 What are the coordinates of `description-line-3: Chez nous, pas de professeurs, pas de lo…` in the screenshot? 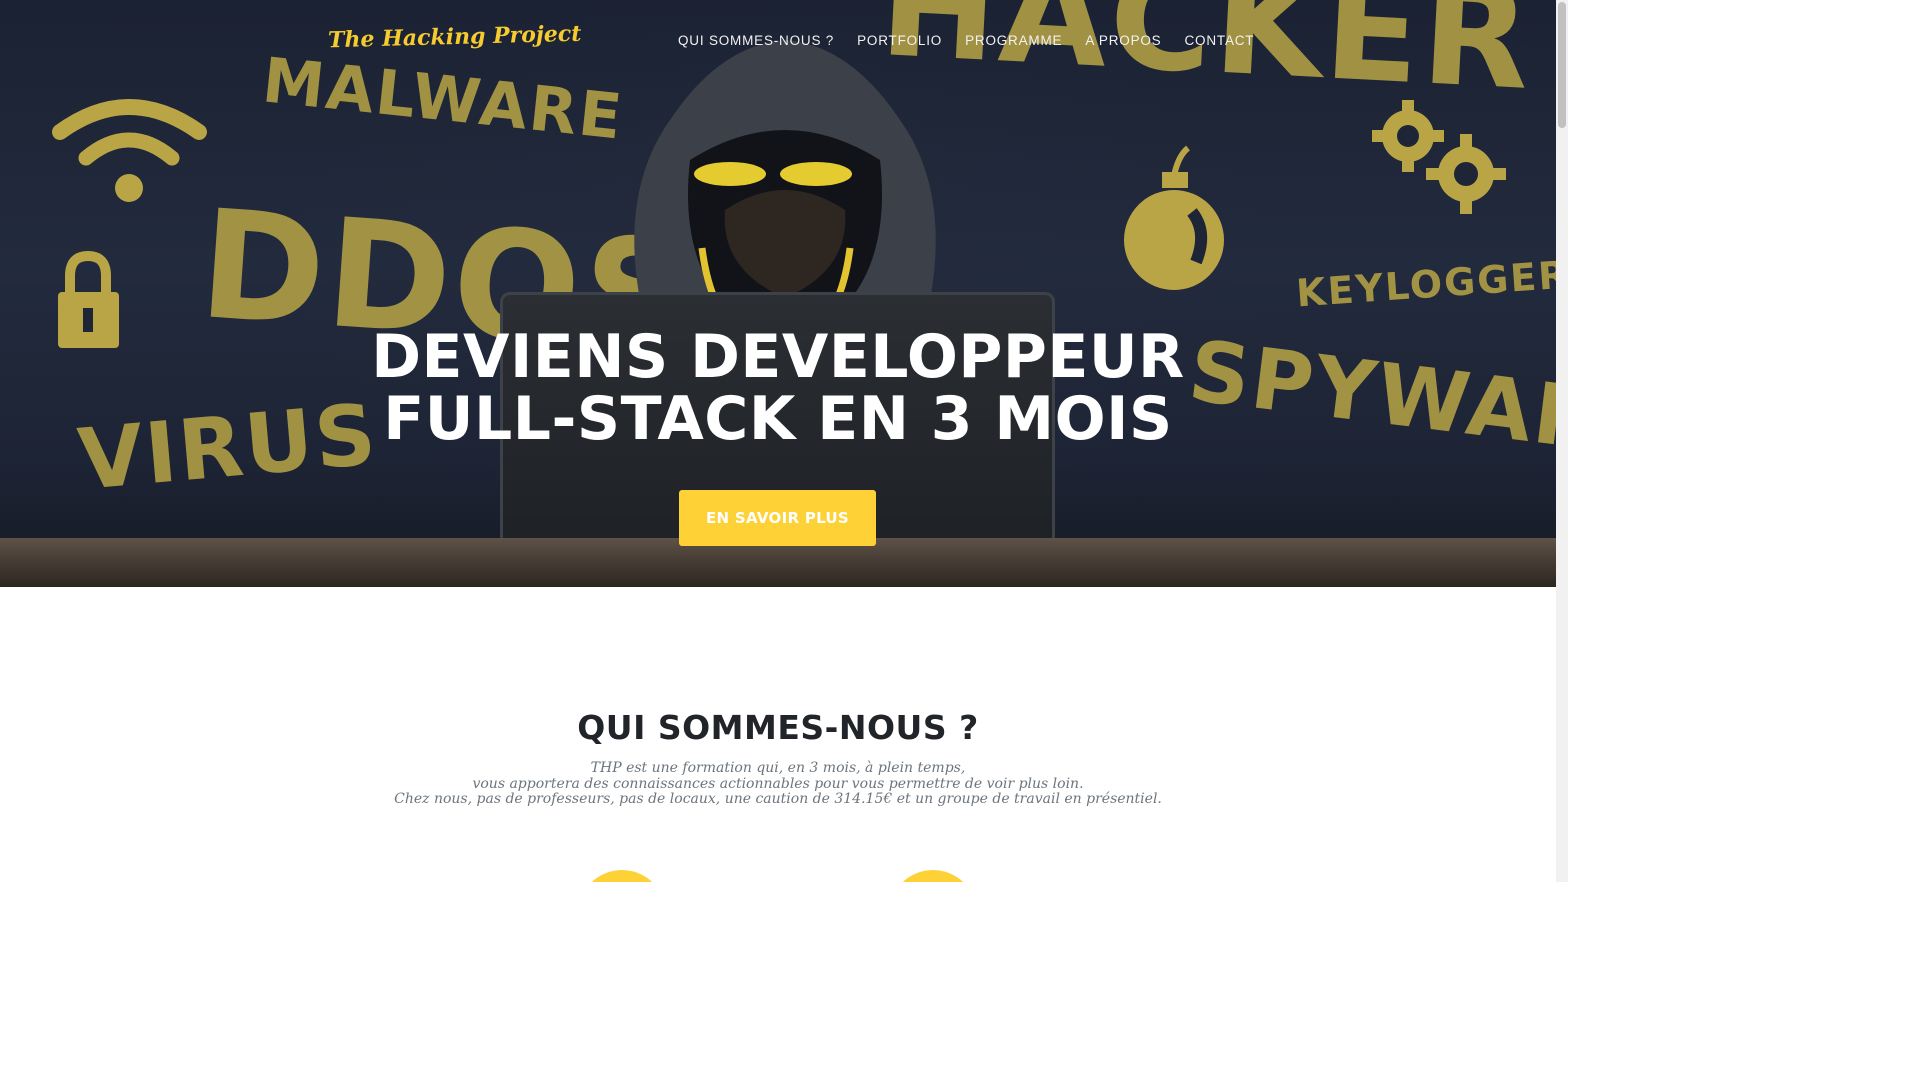 It's located at (778, 799).